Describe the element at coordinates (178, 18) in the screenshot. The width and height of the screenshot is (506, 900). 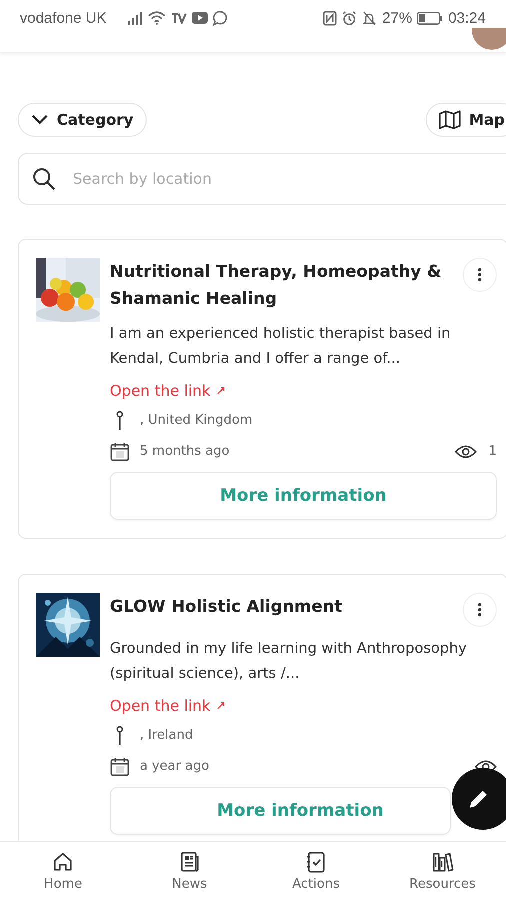
I see `tv-icon` at that location.